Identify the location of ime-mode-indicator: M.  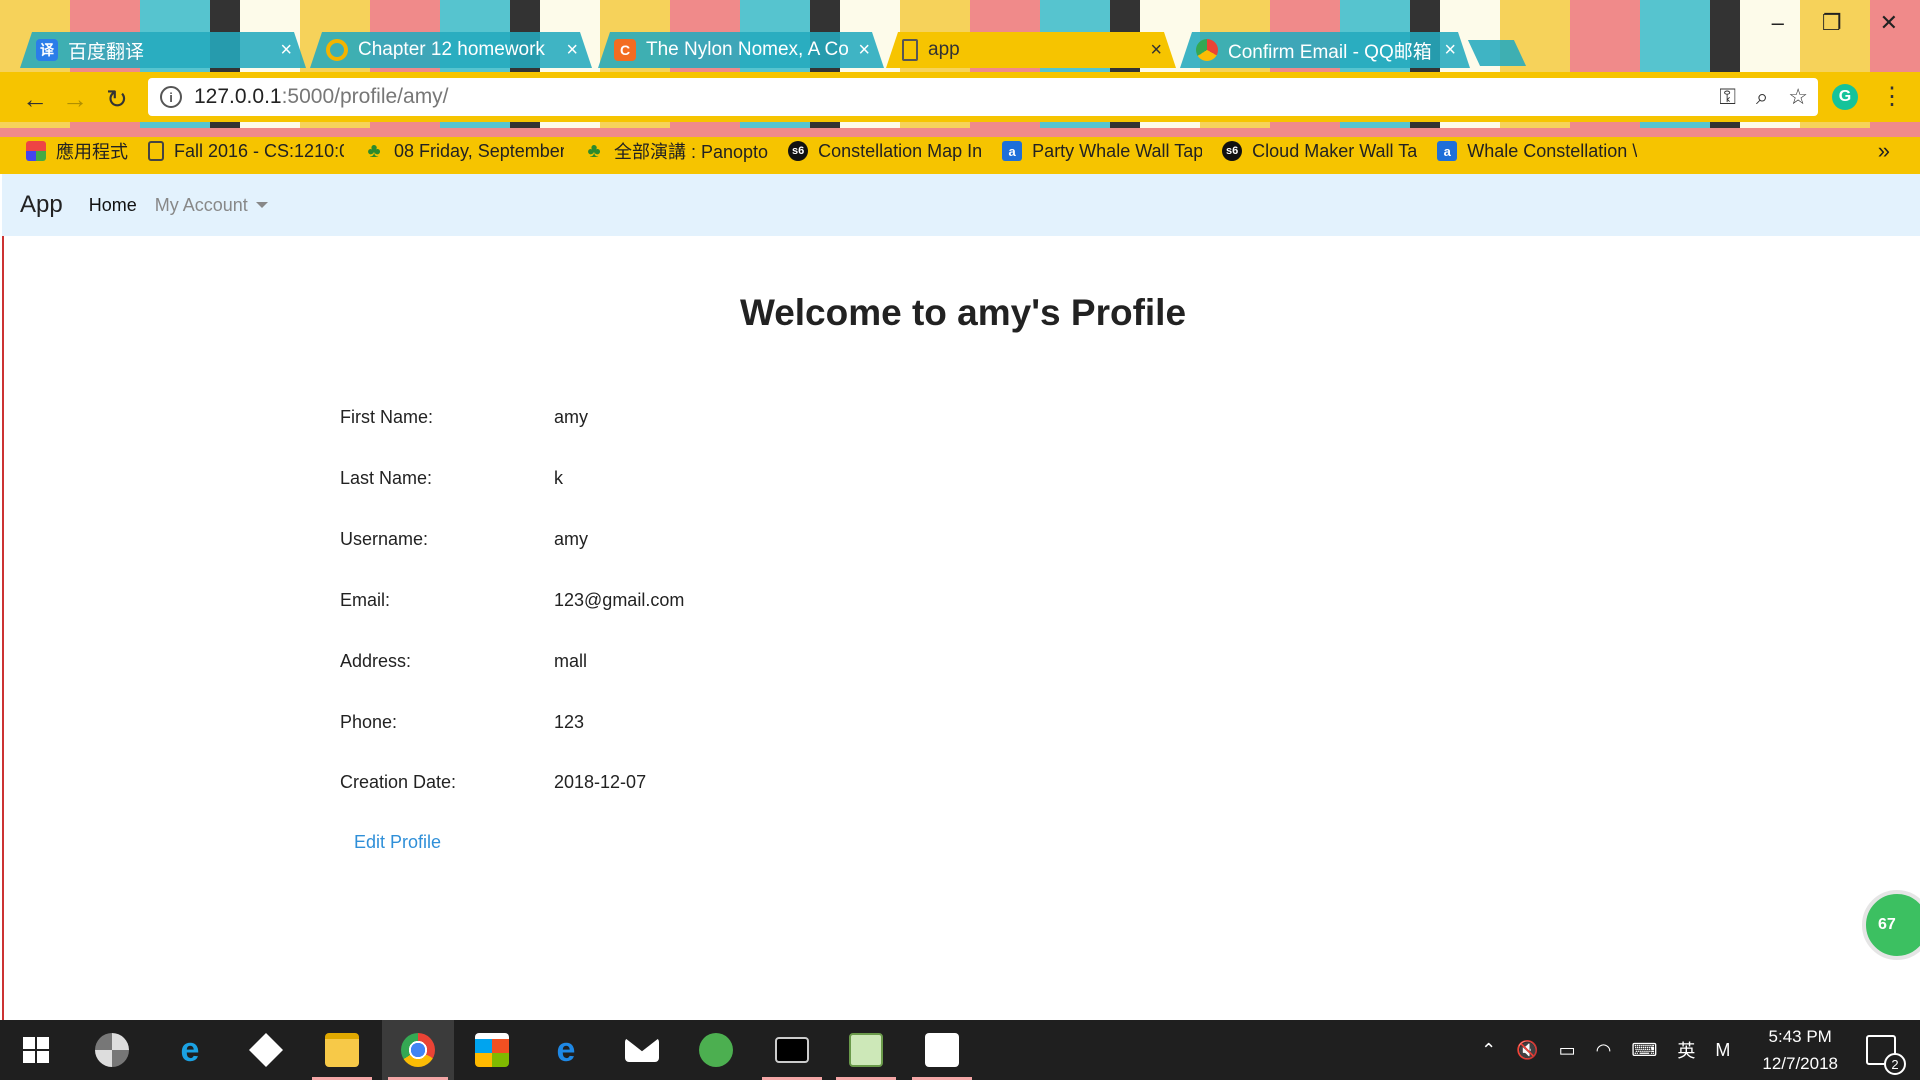
(1722, 1050).